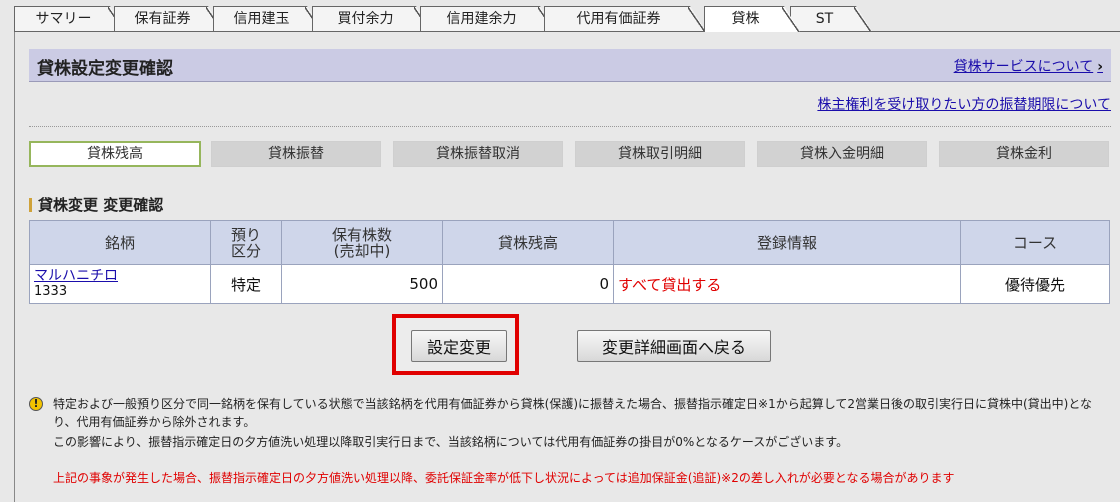 The width and height of the screenshot is (1120, 502). What do you see at coordinates (1035, 284) in the screenshot?
I see `cell-course: 優待優先` at bounding box center [1035, 284].